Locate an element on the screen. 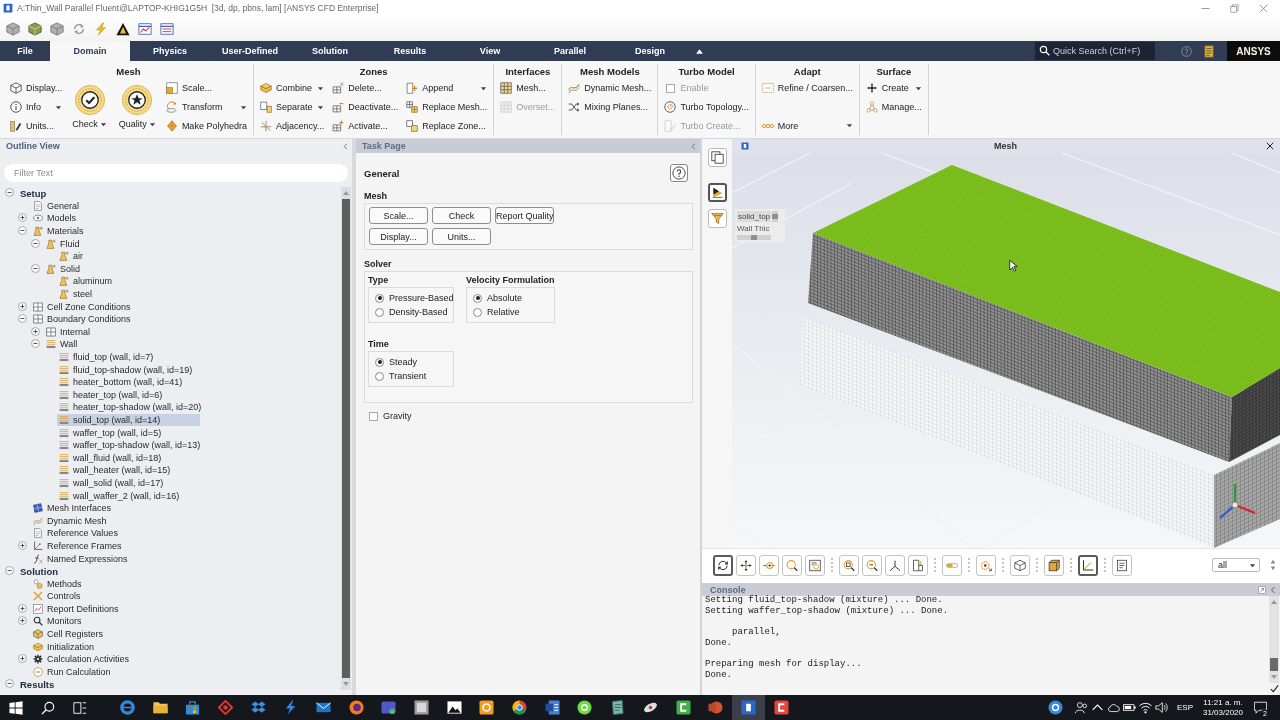 This screenshot has height=720, width=1280. tree-item: Cell Registers is located at coordinates (68, 634).